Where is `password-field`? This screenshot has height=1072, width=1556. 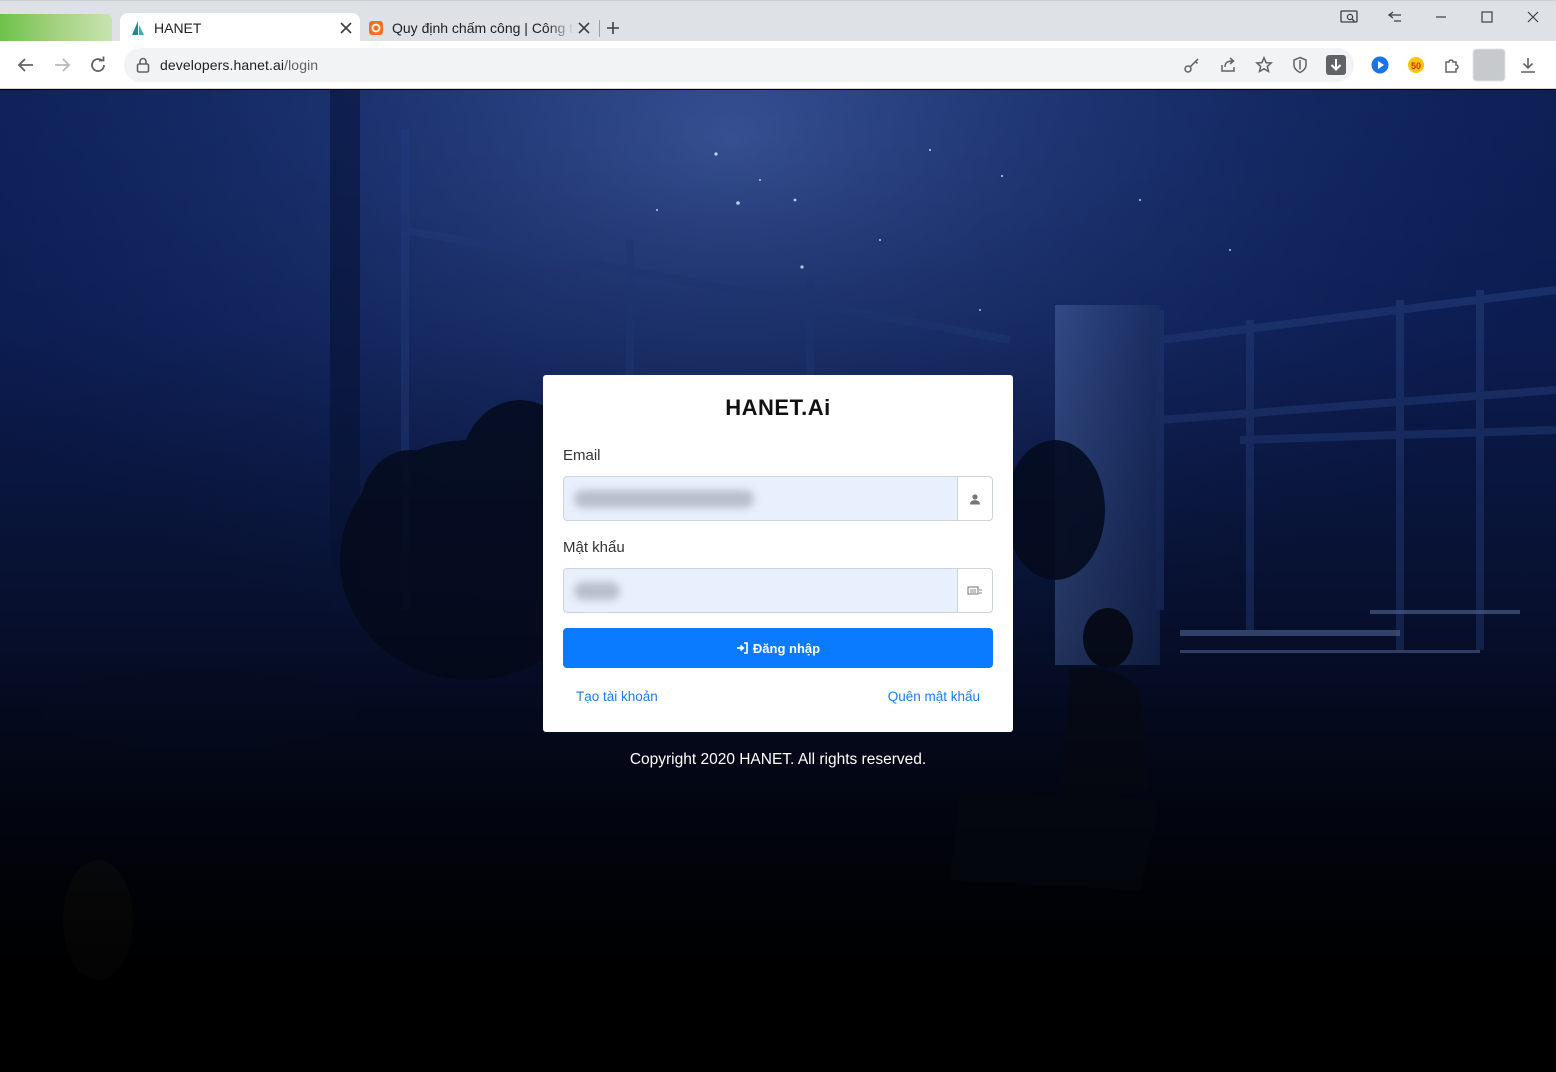
password-field is located at coordinates (778, 590).